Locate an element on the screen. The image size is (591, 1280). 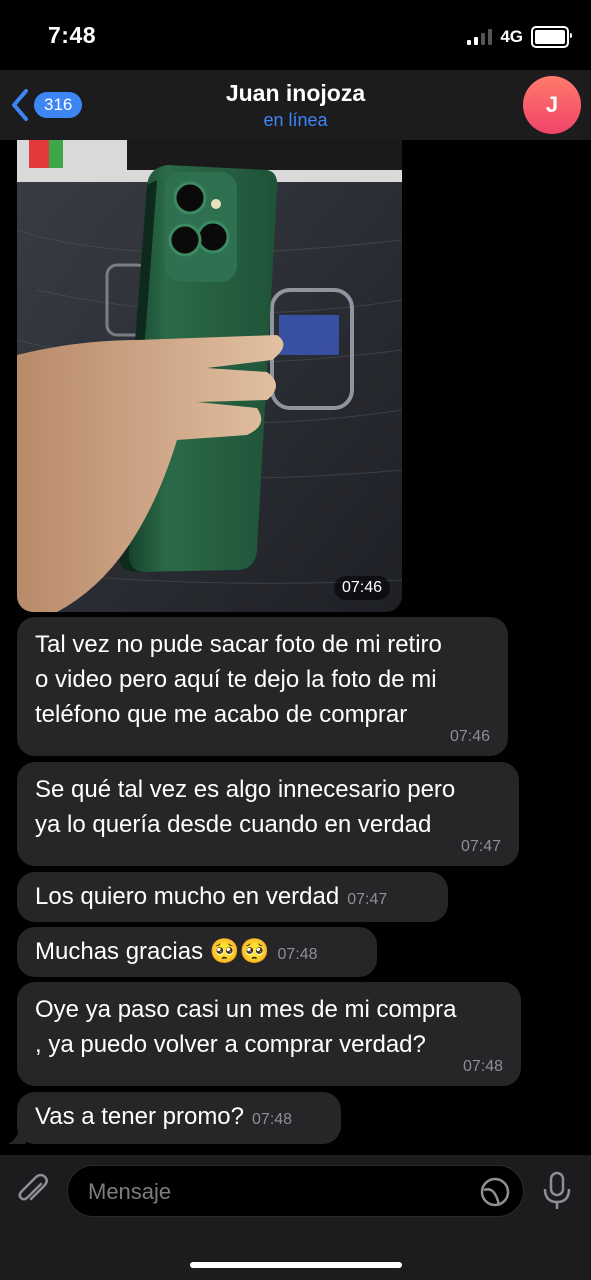
message-line: , ya puedo volver a comprar verdad? is located at coordinates (230, 1044).